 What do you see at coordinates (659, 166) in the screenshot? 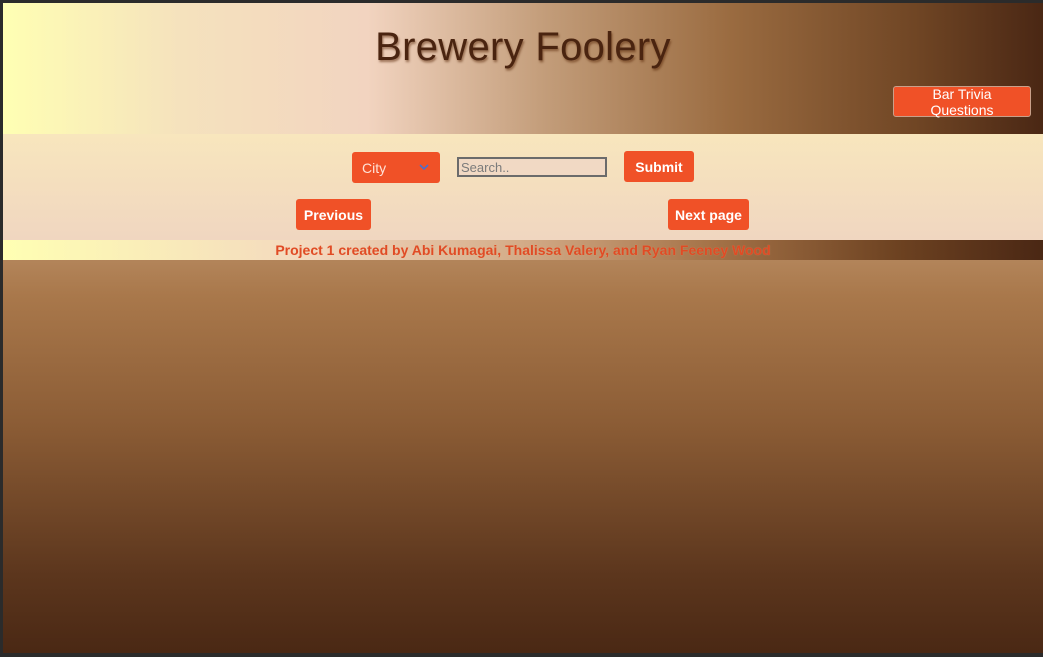
I see `submit-button: Submit` at bounding box center [659, 166].